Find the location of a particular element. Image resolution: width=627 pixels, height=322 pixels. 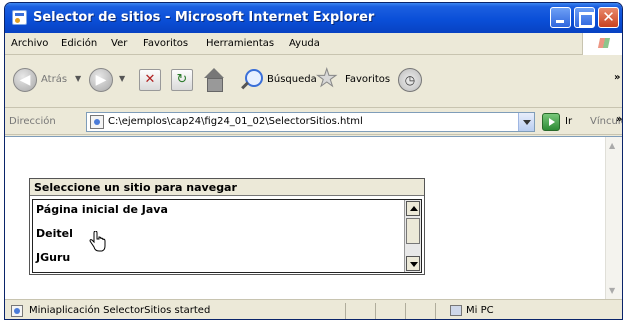

zone-label: Mi PC is located at coordinates (480, 310).